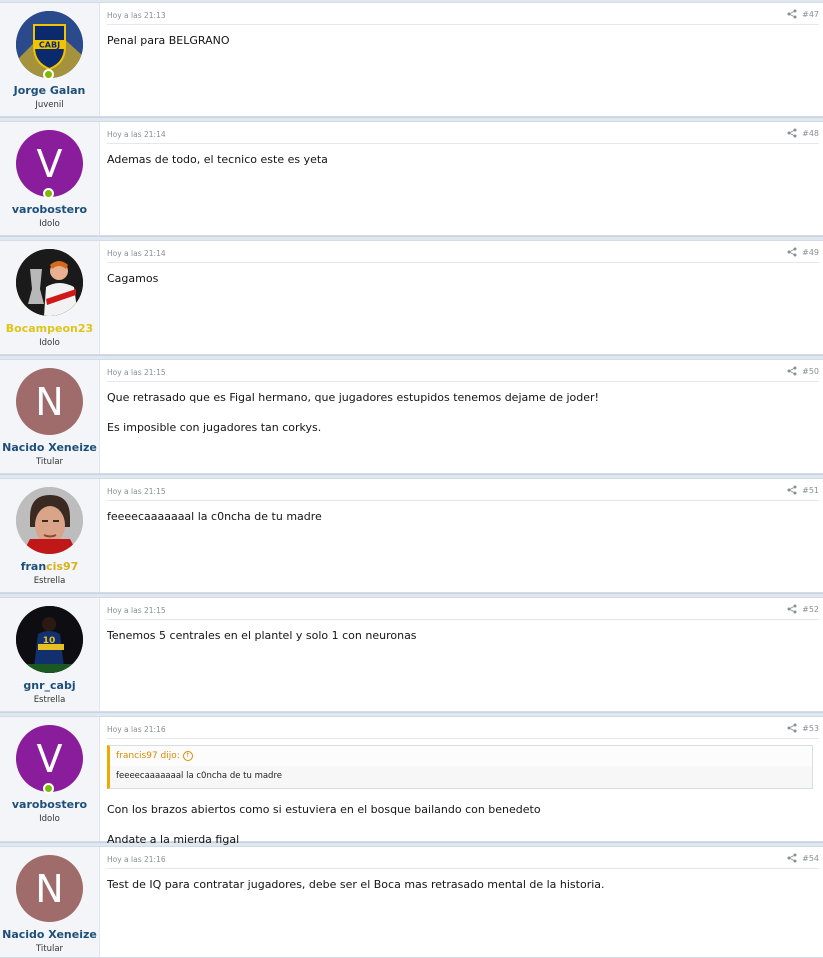  I want to click on svg-text: CABJ, so click(49, 45).